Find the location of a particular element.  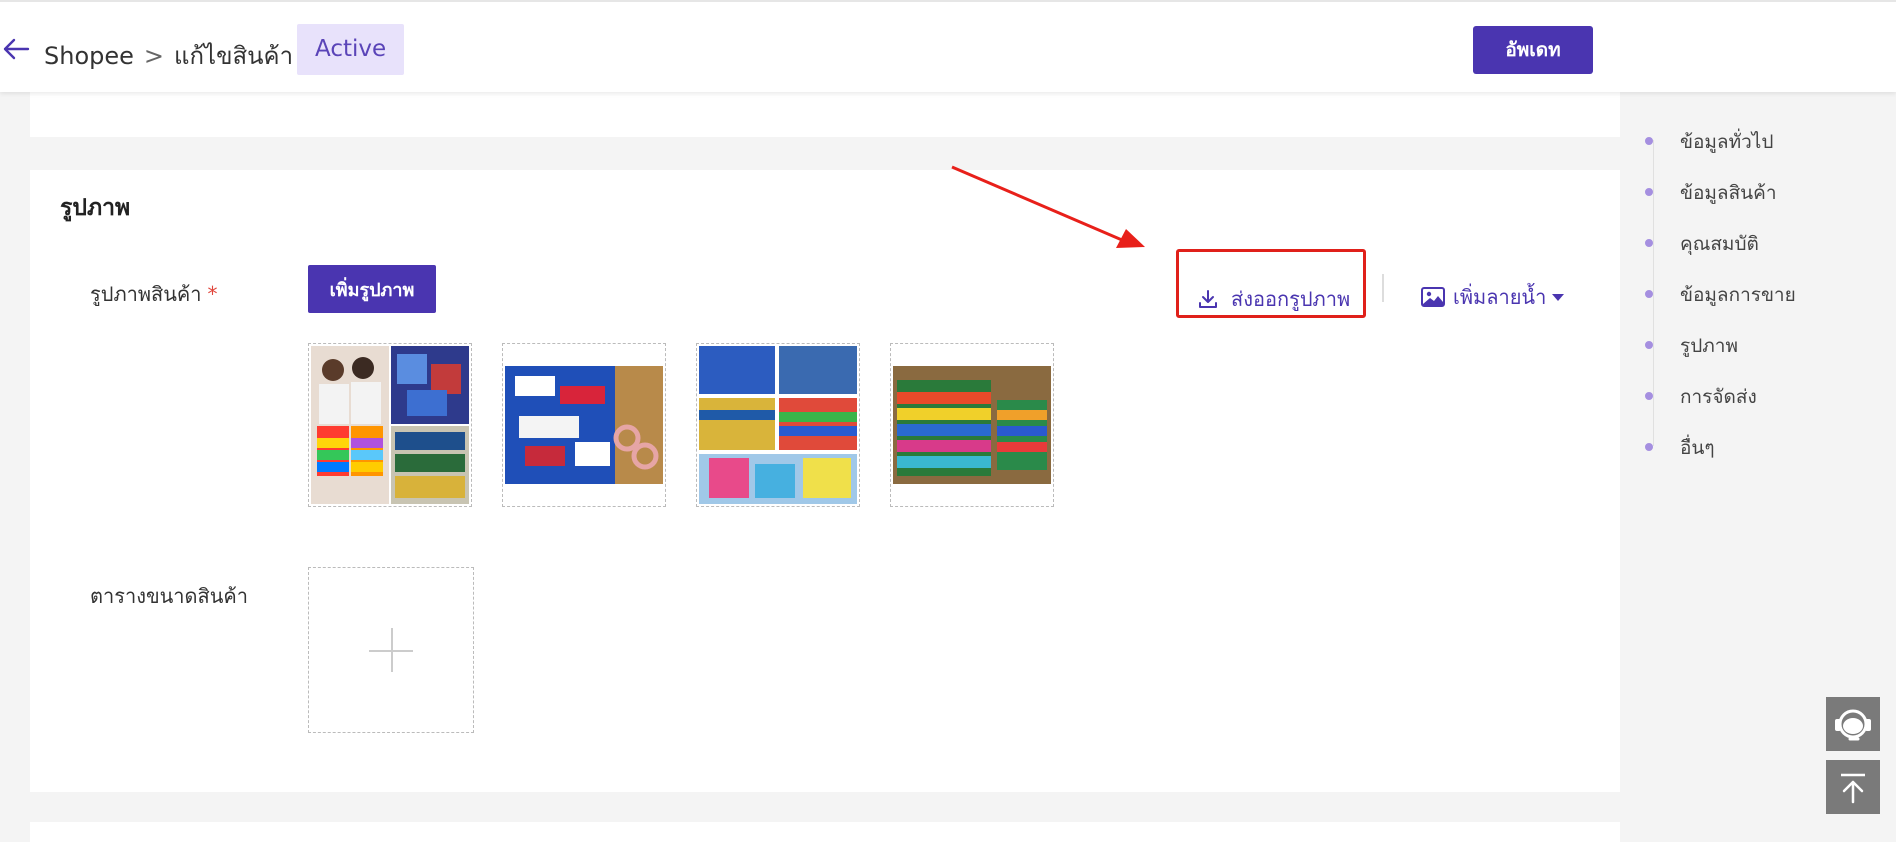

headset-icon is located at coordinates (1853, 725).